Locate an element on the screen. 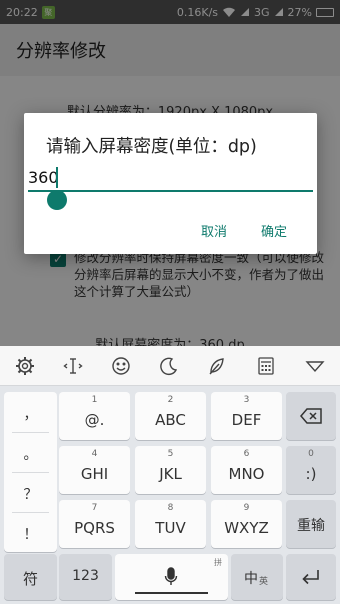 This screenshot has width=340, height=604. language-main-label: 中 is located at coordinates (251, 579).